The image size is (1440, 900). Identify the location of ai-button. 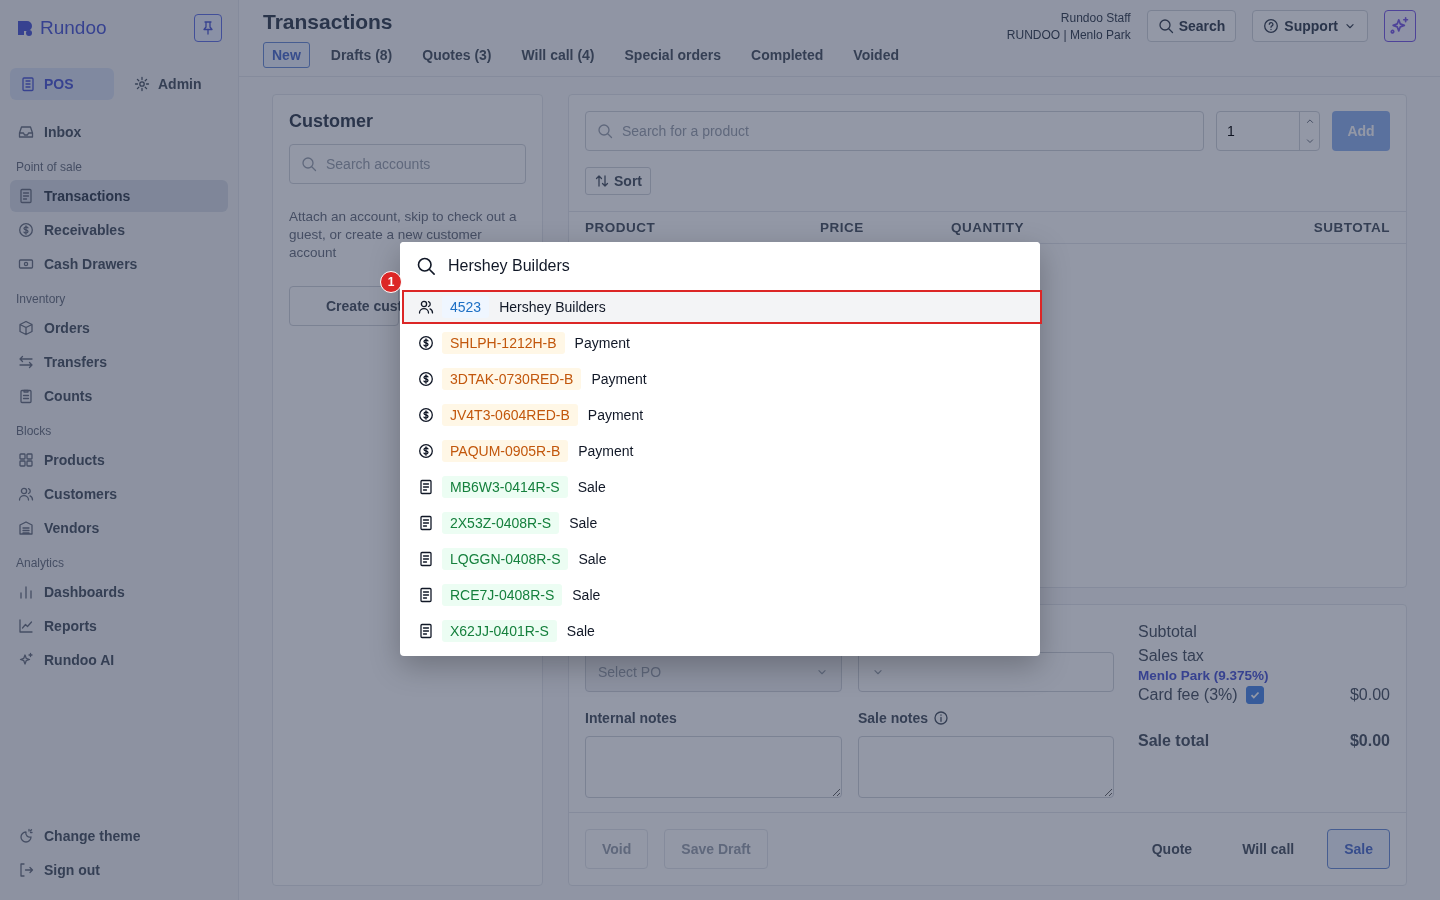
(1400, 26).